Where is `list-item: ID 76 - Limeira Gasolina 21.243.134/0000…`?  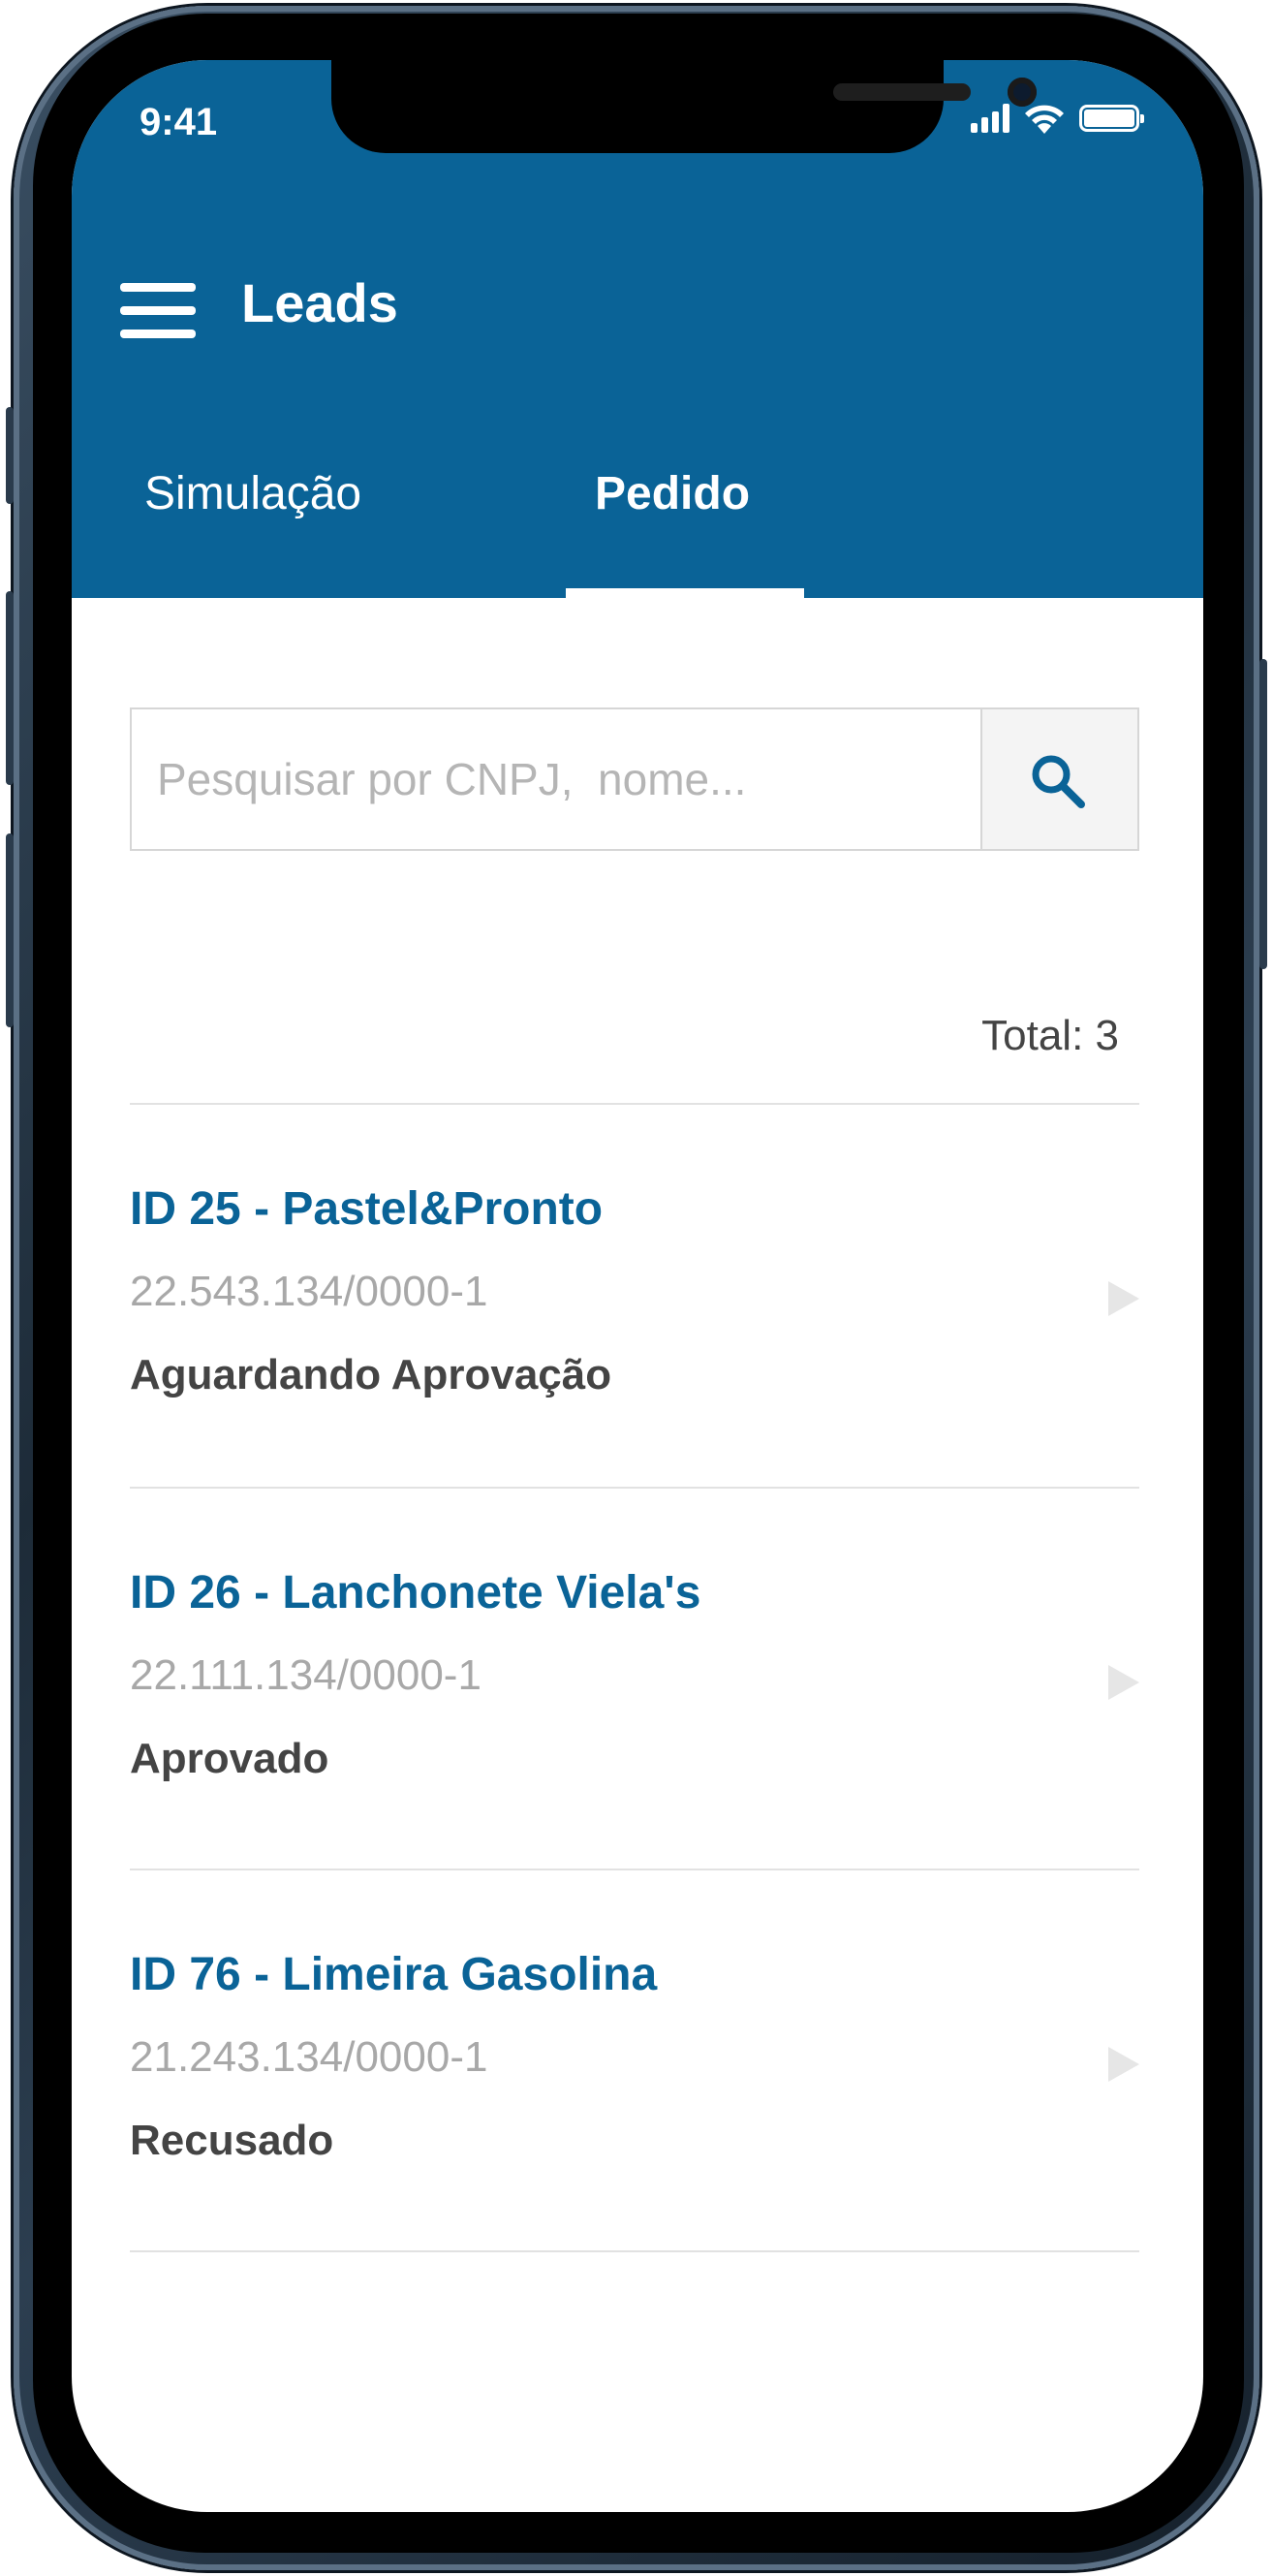
list-item: ID 76 - Limeira Gasolina 21.243.134/0000… is located at coordinates (634, 2061).